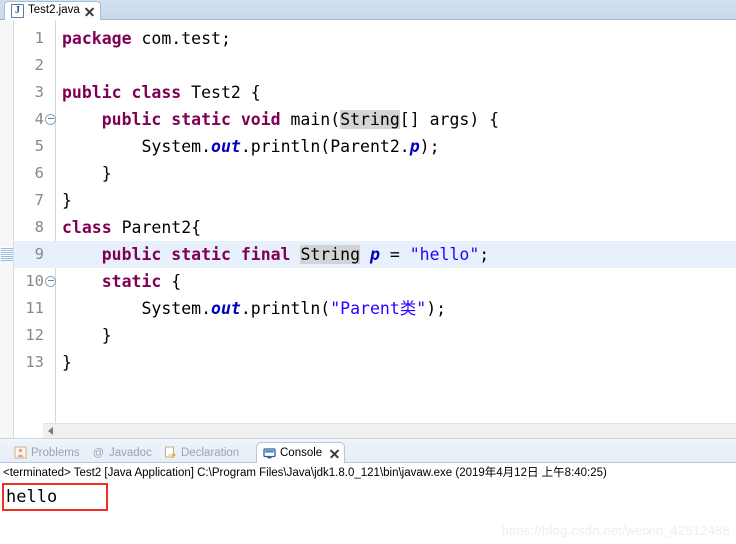 The width and height of the screenshot is (736, 544). What do you see at coordinates (130, 452) in the screenshot?
I see `panel-tab-label: Javadoc` at bounding box center [130, 452].